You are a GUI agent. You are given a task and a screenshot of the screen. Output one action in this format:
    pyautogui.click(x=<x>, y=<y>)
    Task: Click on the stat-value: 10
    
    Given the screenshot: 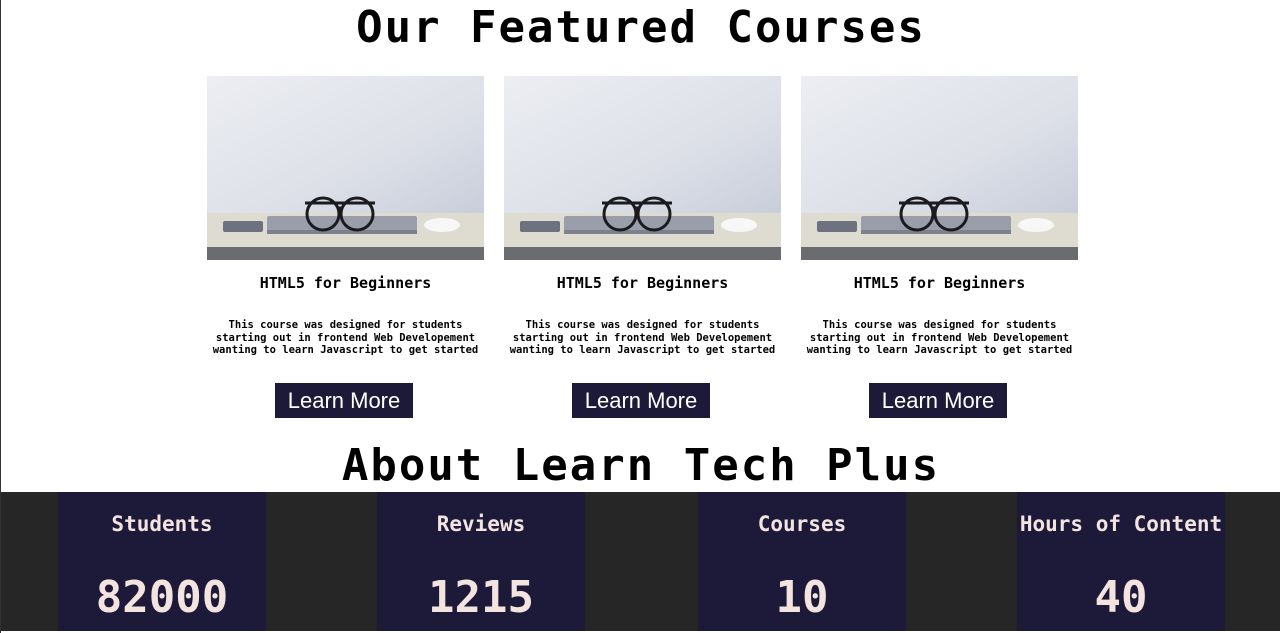 What is the action you would take?
    pyautogui.click(x=802, y=597)
    